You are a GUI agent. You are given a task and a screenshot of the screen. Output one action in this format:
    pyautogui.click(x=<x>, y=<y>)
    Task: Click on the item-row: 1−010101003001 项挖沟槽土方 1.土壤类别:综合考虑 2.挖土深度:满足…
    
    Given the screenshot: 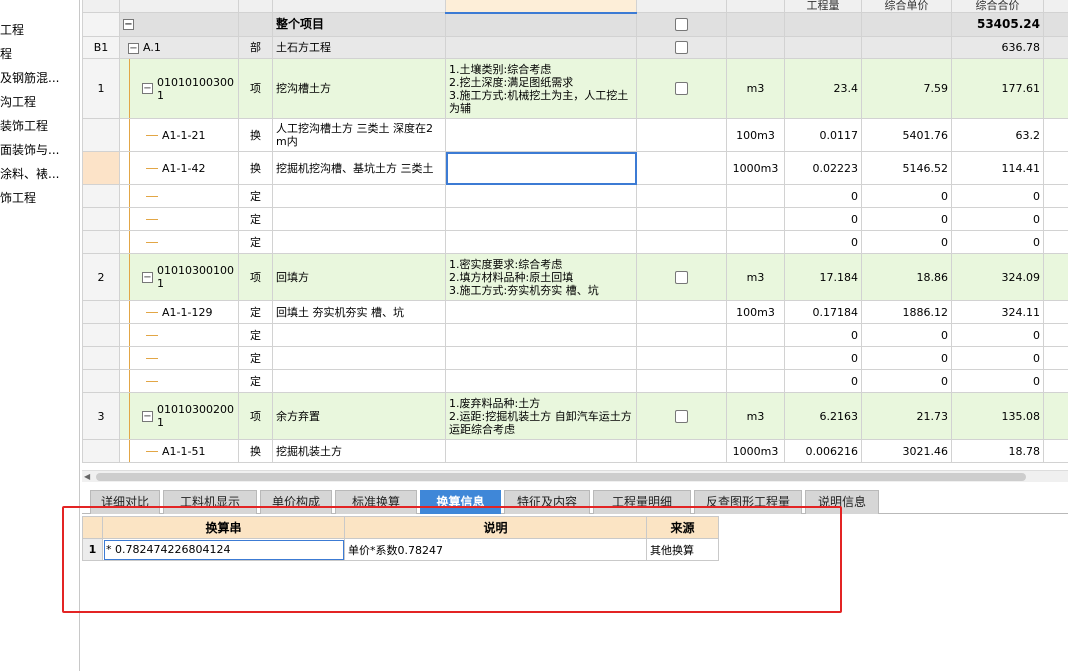 What is the action you would take?
    pyautogui.click(x=575, y=88)
    